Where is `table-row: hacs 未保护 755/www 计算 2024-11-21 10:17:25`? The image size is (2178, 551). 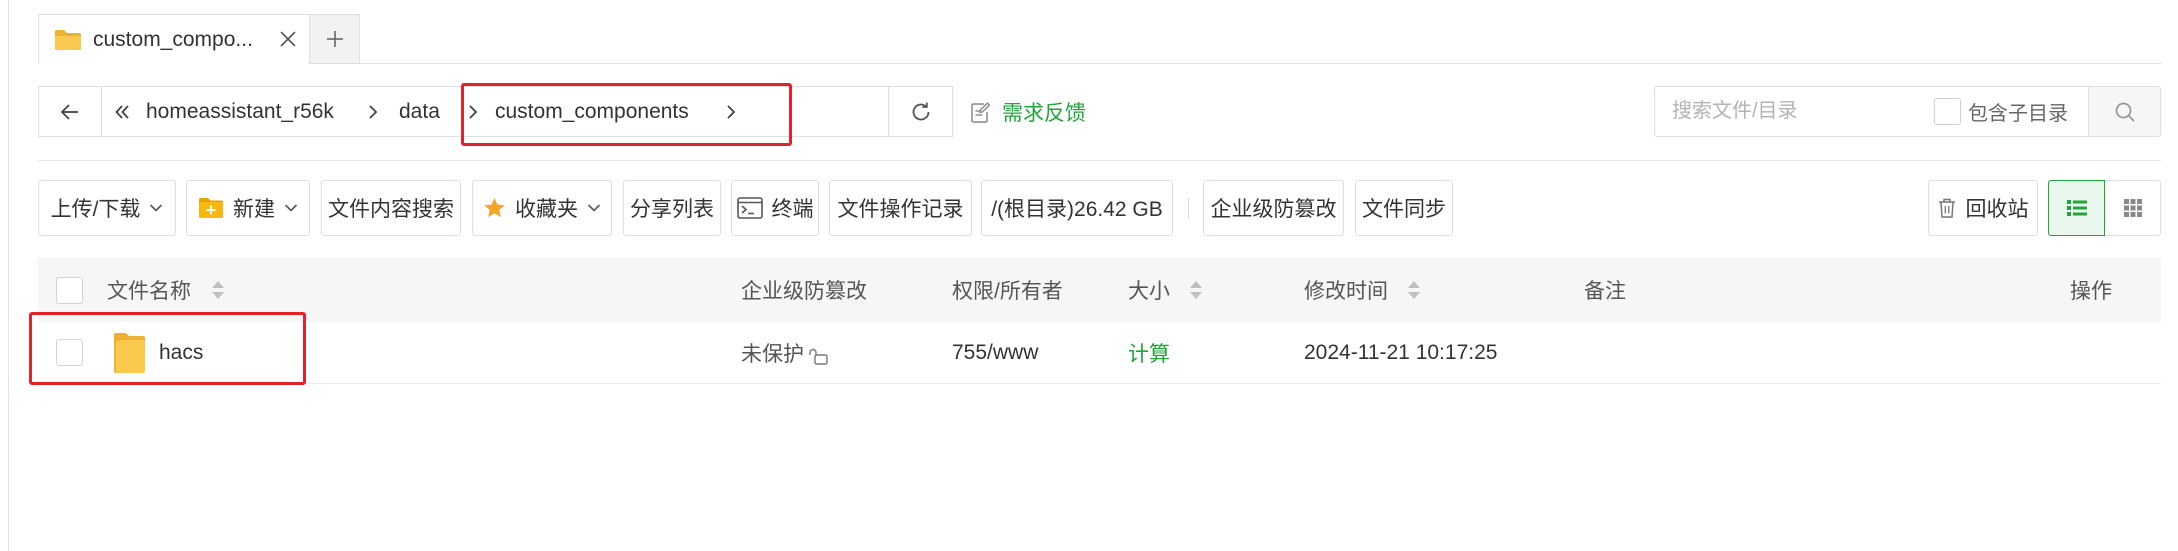
table-row: hacs 未保护 755/www 计算 2024-11-21 10:17:25 is located at coordinates (1099, 353).